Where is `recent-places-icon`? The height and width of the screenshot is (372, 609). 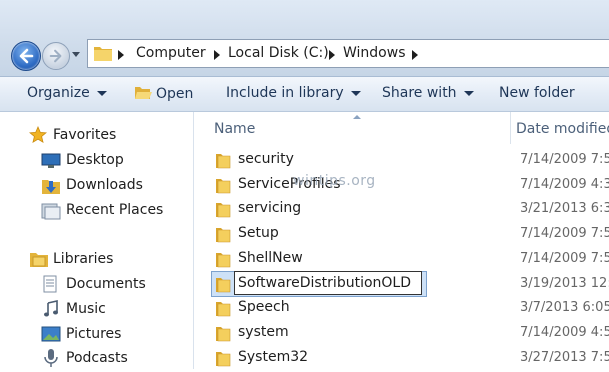 recent-places-icon is located at coordinates (51, 211).